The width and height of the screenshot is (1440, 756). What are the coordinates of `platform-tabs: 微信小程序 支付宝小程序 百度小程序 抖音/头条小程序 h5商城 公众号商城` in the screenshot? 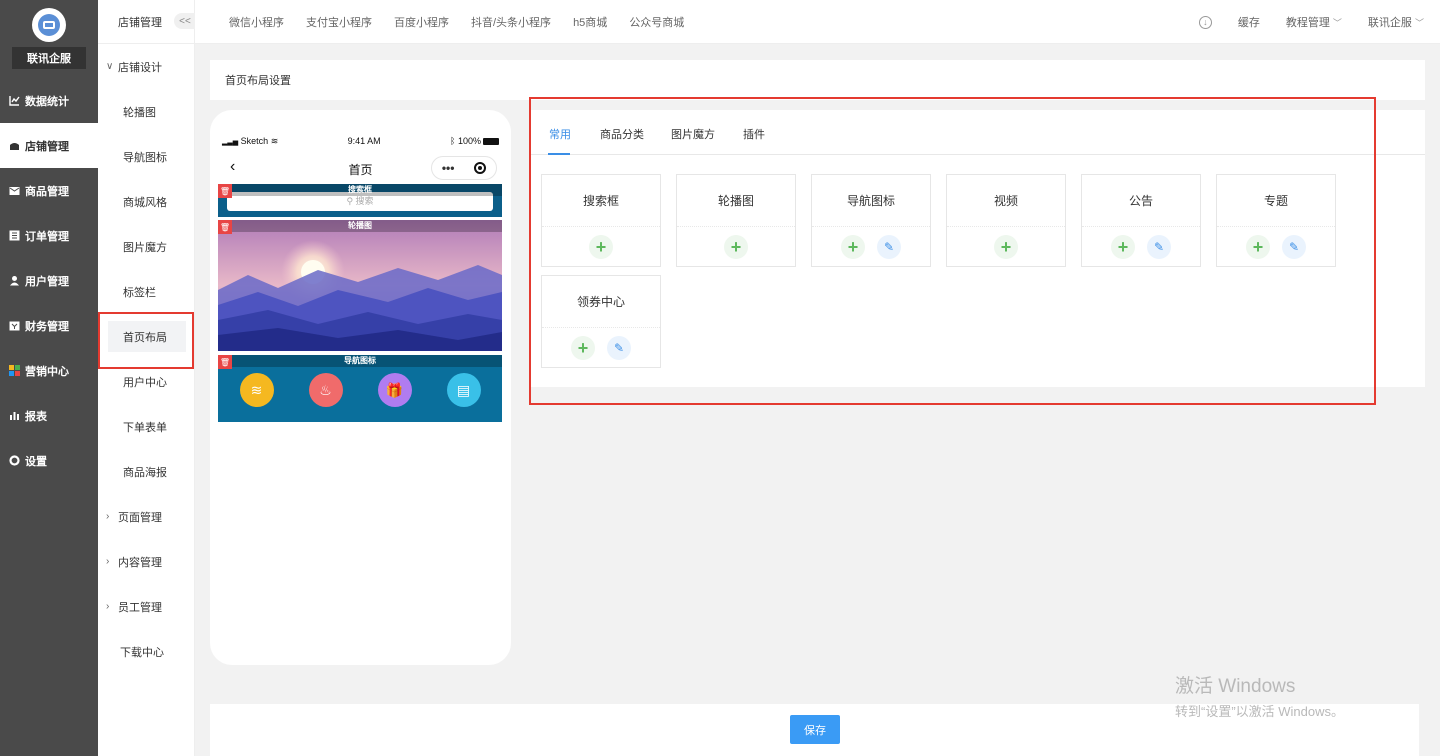 It's located at (456, 22).